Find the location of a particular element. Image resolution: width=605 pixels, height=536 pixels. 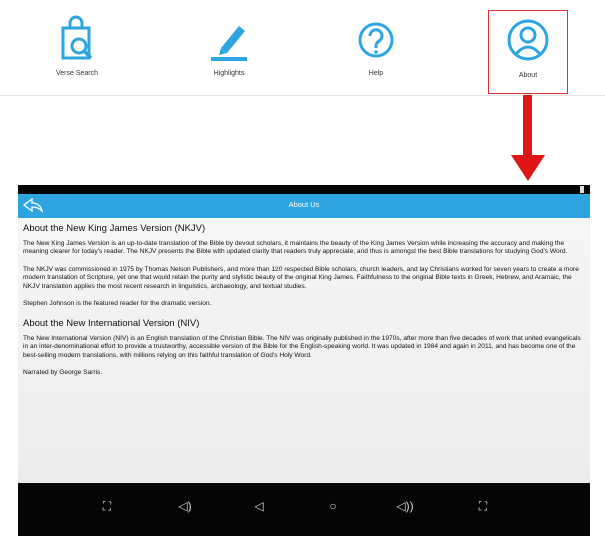

app-bar: About Us is located at coordinates (304, 206).